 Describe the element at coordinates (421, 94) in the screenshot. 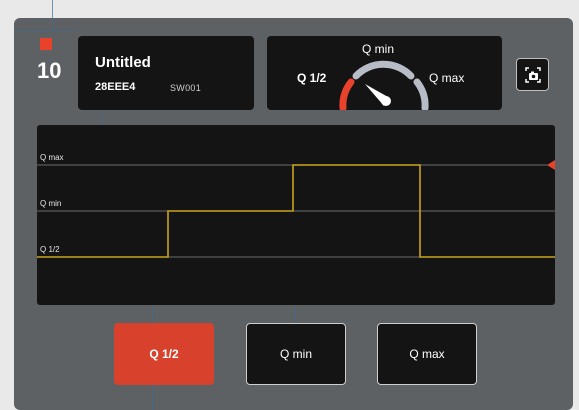

I see `gauge-arc-max` at that location.